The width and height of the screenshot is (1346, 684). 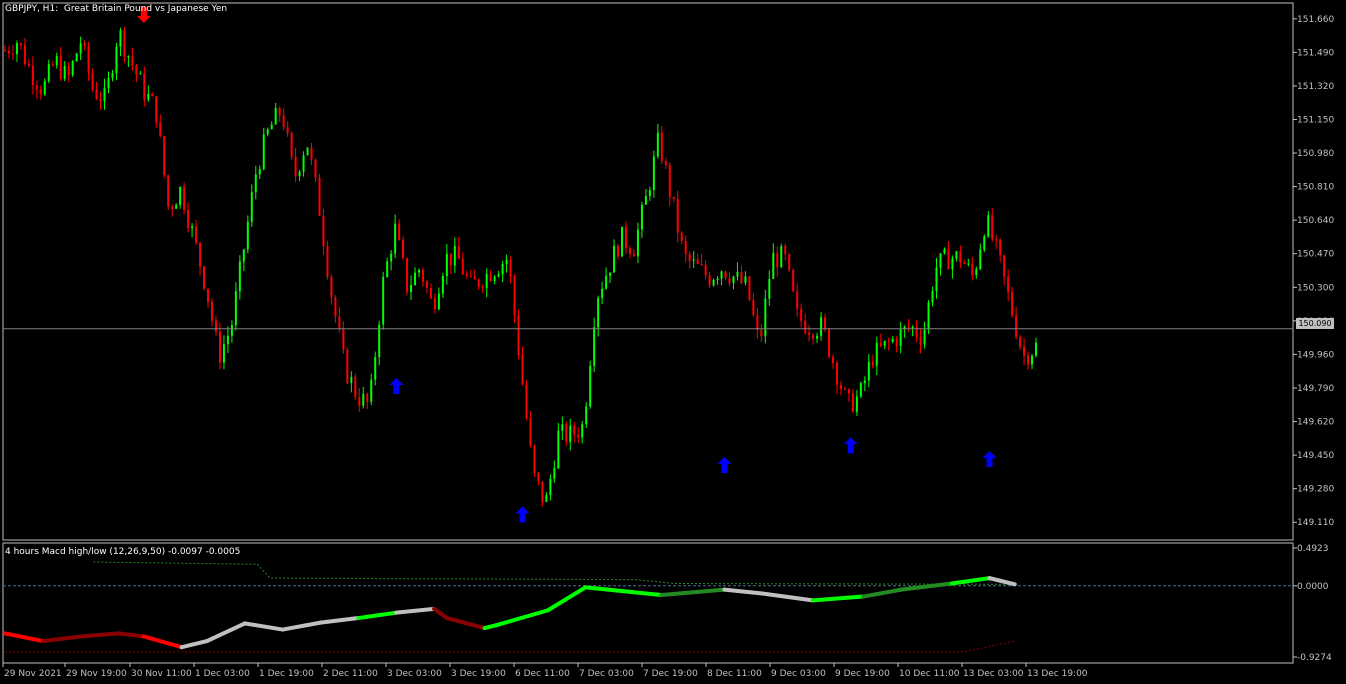 I want to click on price-axis-label: 149.620, so click(x=1315, y=423).